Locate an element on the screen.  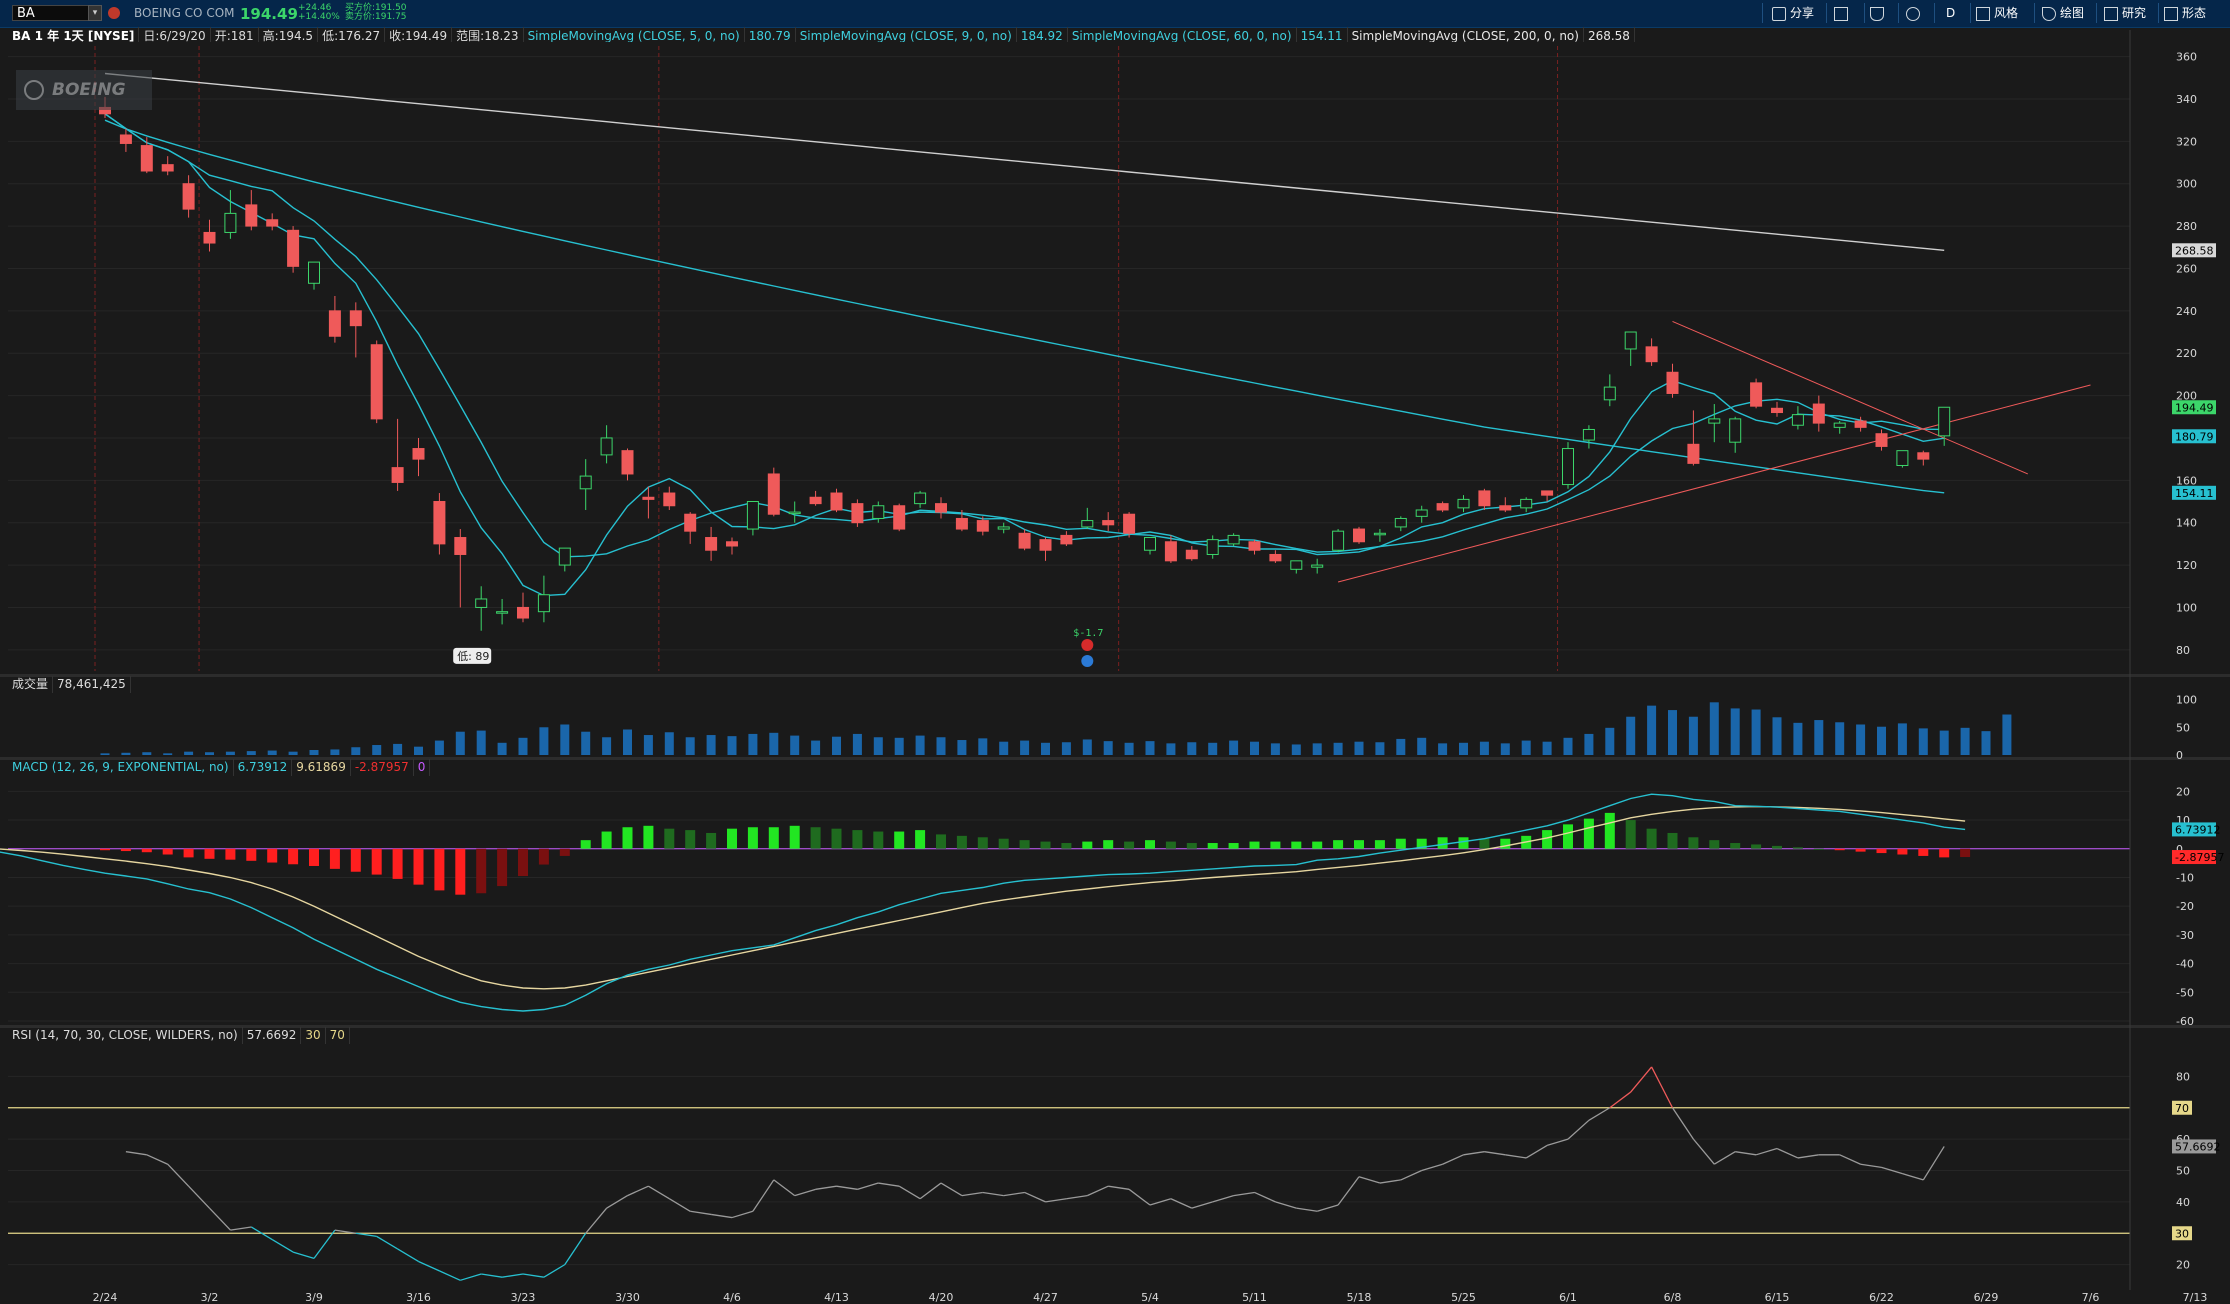
volume-value: 78,461,425 is located at coordinates (92, 684).